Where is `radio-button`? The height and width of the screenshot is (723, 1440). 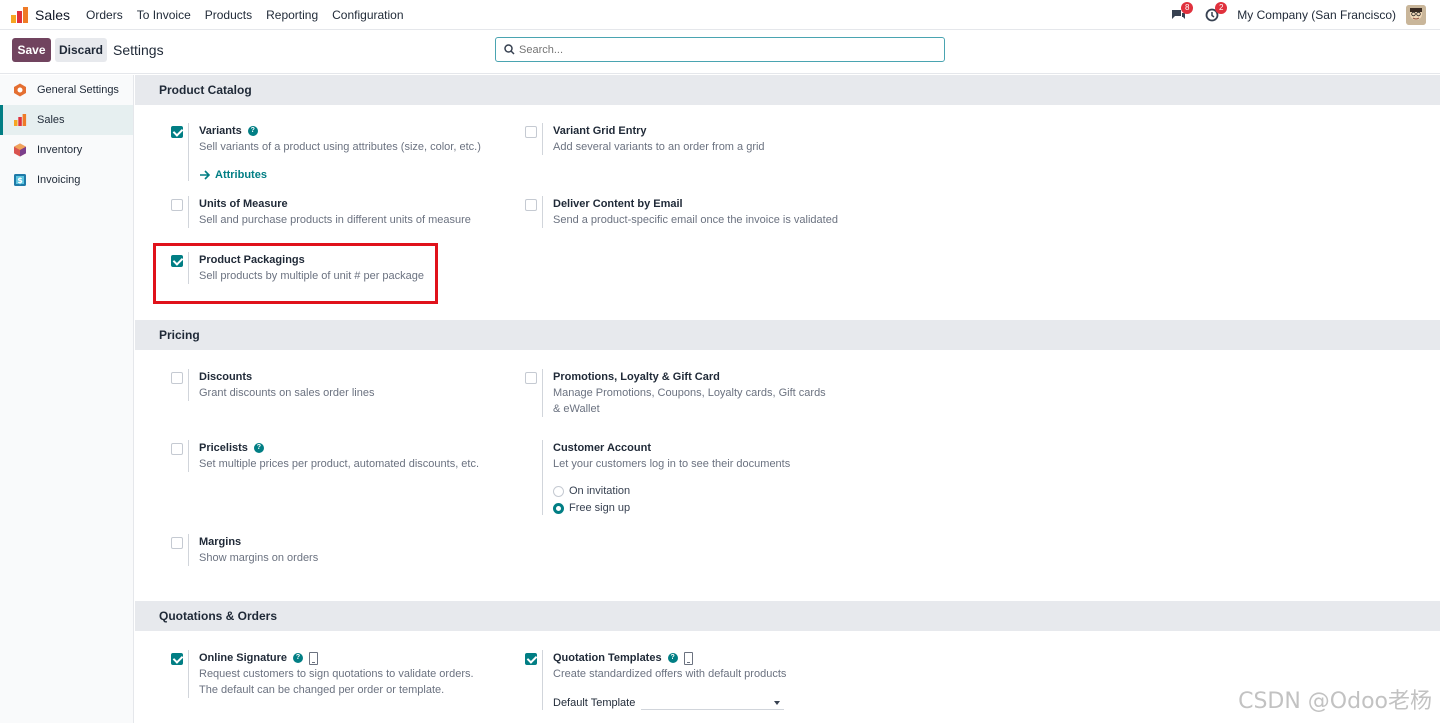
radio-button is located at coordinates (558, 491).